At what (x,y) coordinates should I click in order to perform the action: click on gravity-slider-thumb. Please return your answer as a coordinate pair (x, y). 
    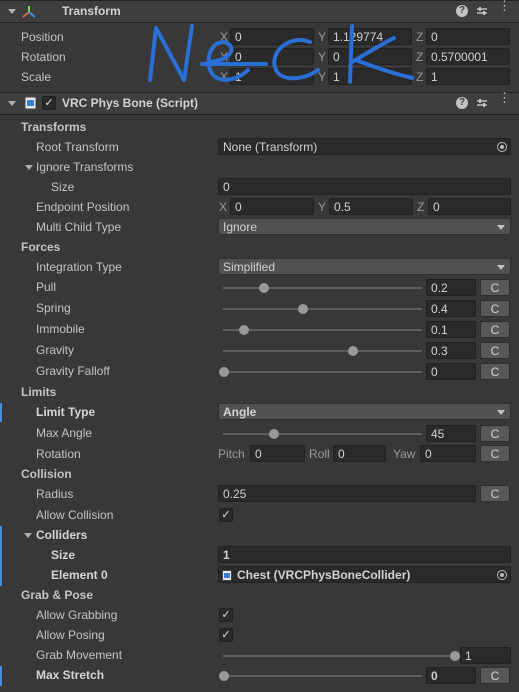
    Looking at the image, I should click on (352, 351).